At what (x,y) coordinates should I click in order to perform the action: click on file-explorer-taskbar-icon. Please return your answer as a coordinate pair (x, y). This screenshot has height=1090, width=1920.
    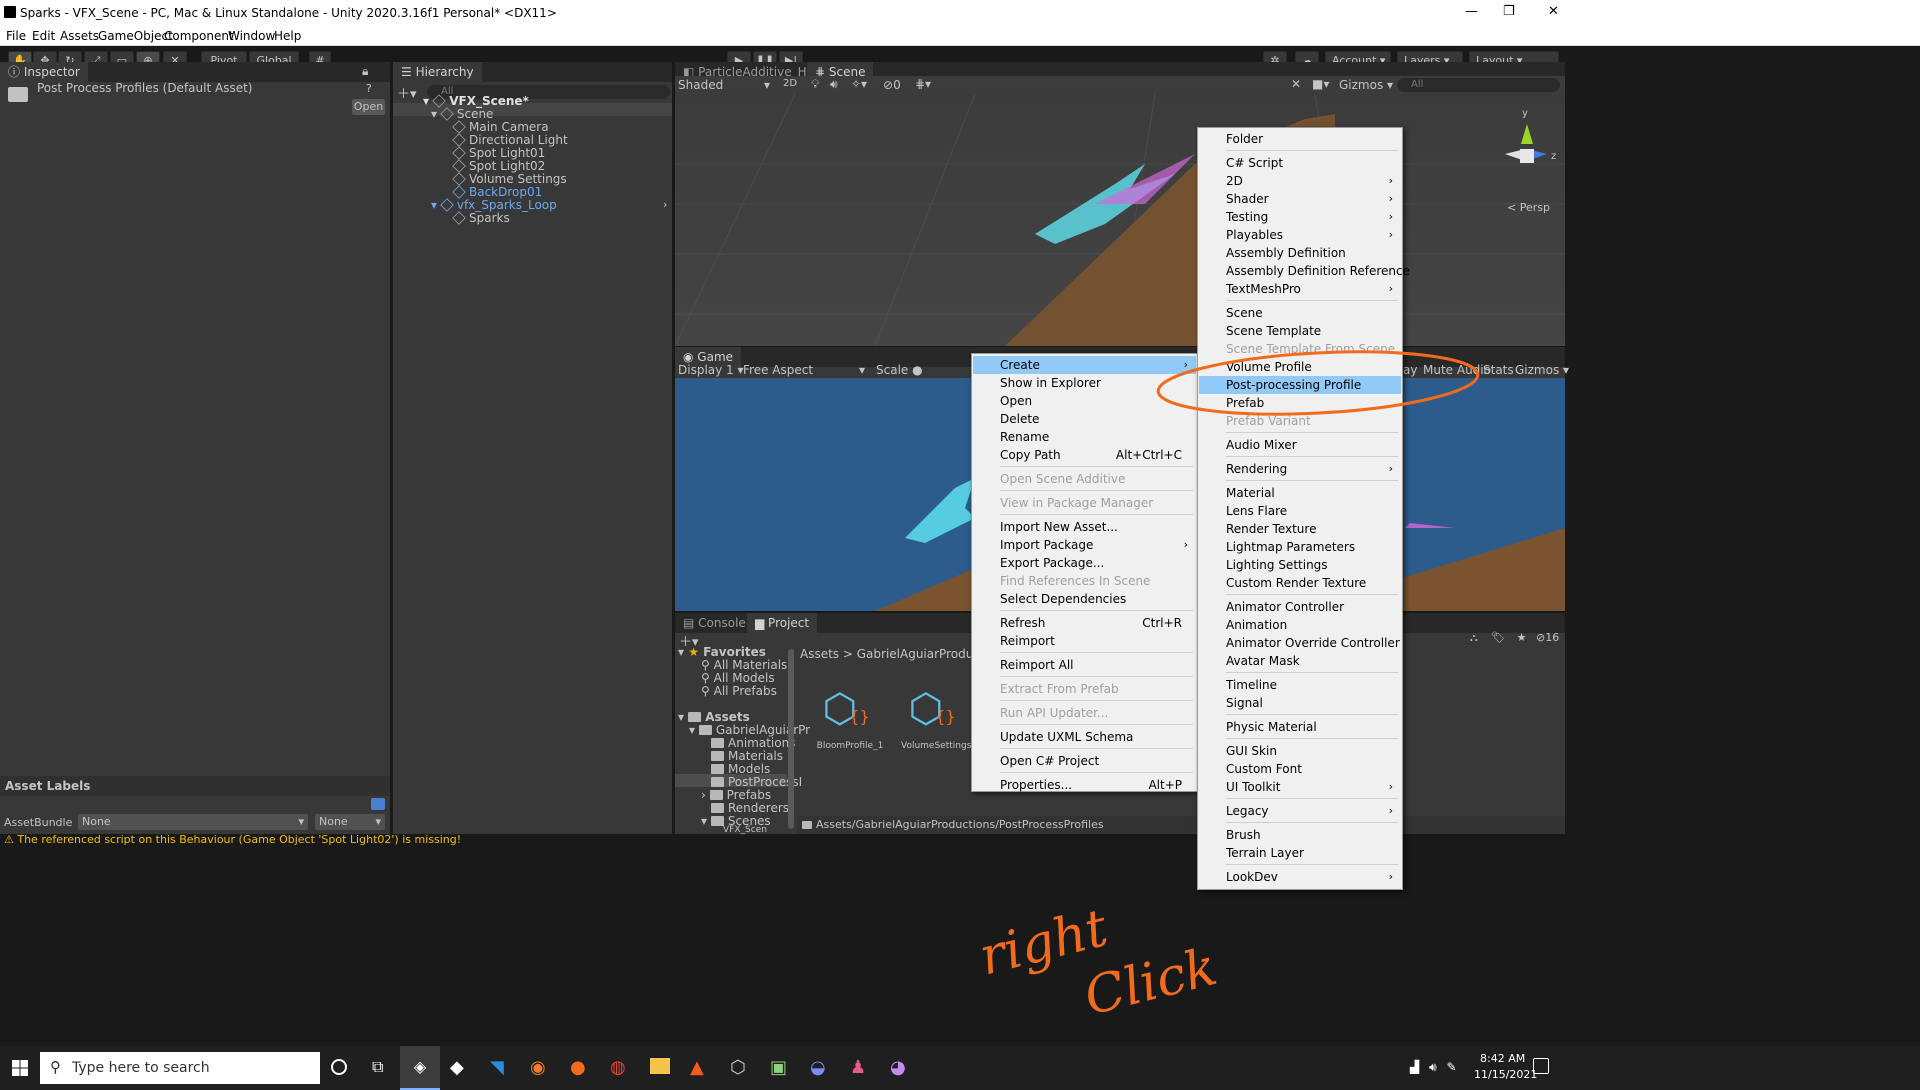
    Looking at the image, I should click on (660, 1066).